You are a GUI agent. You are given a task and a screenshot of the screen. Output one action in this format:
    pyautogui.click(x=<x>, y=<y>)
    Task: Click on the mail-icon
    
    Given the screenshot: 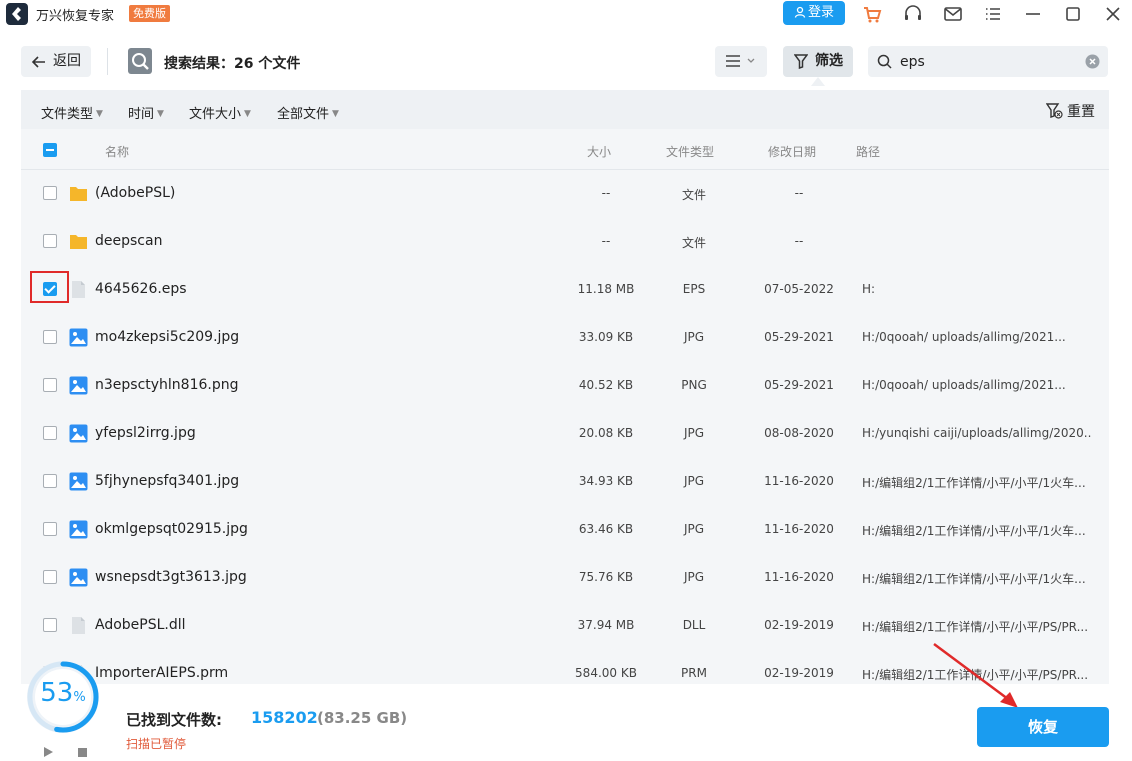 What is the action you would take?
    pyautogui.click(x=953, y=14)
    